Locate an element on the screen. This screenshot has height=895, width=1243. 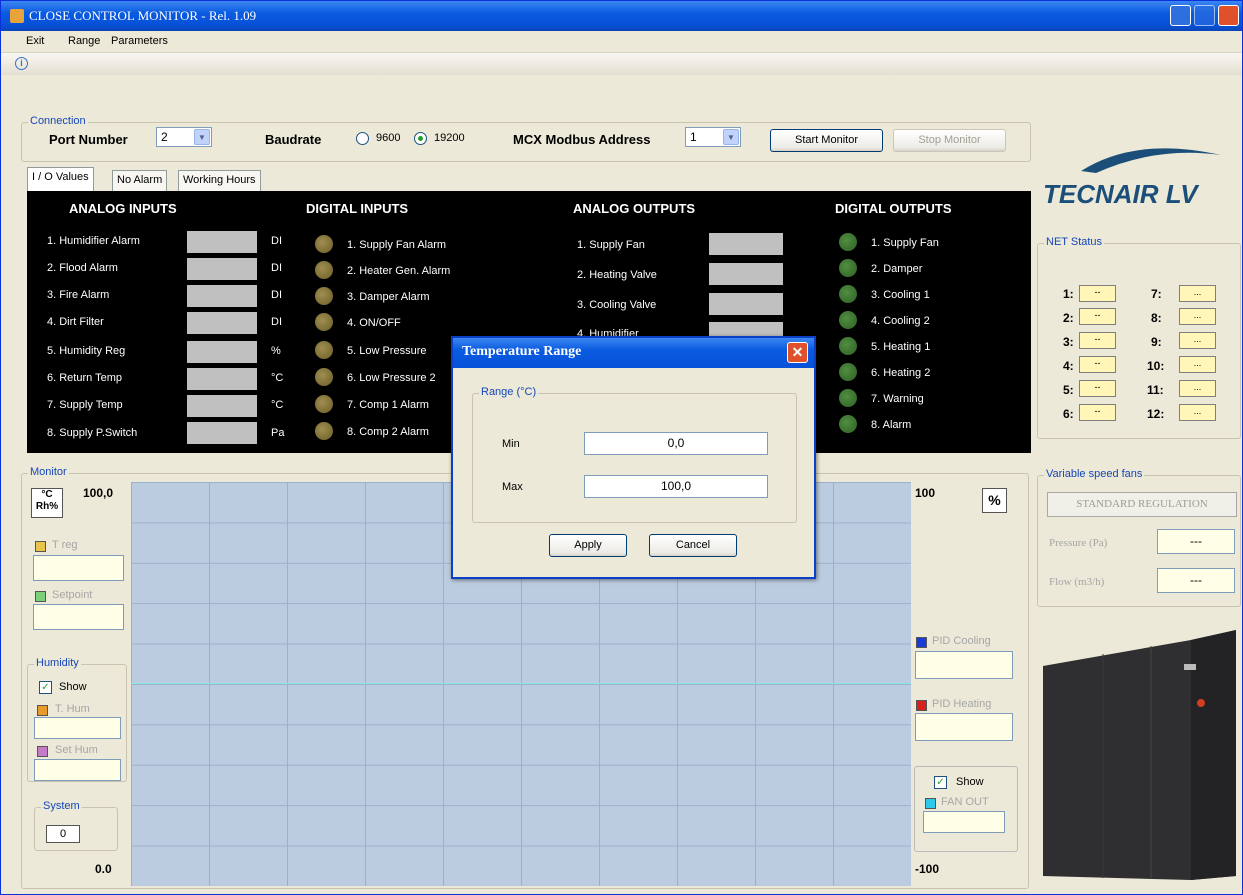
stop-monitor-button: Stop Monitor is located at coordinates (949, 140).